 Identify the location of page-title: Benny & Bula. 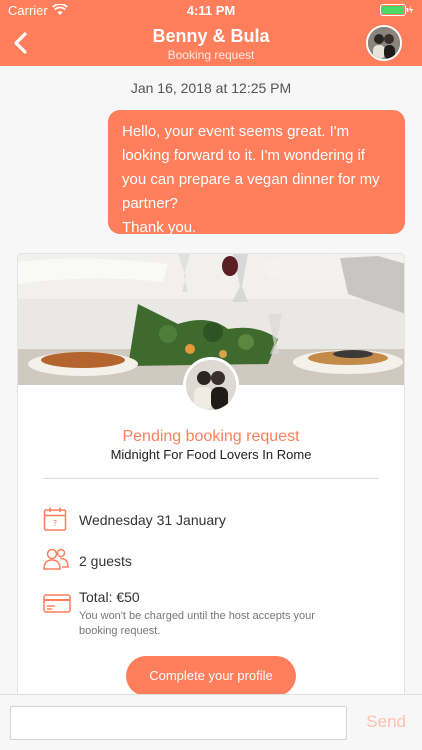
(211, 36).